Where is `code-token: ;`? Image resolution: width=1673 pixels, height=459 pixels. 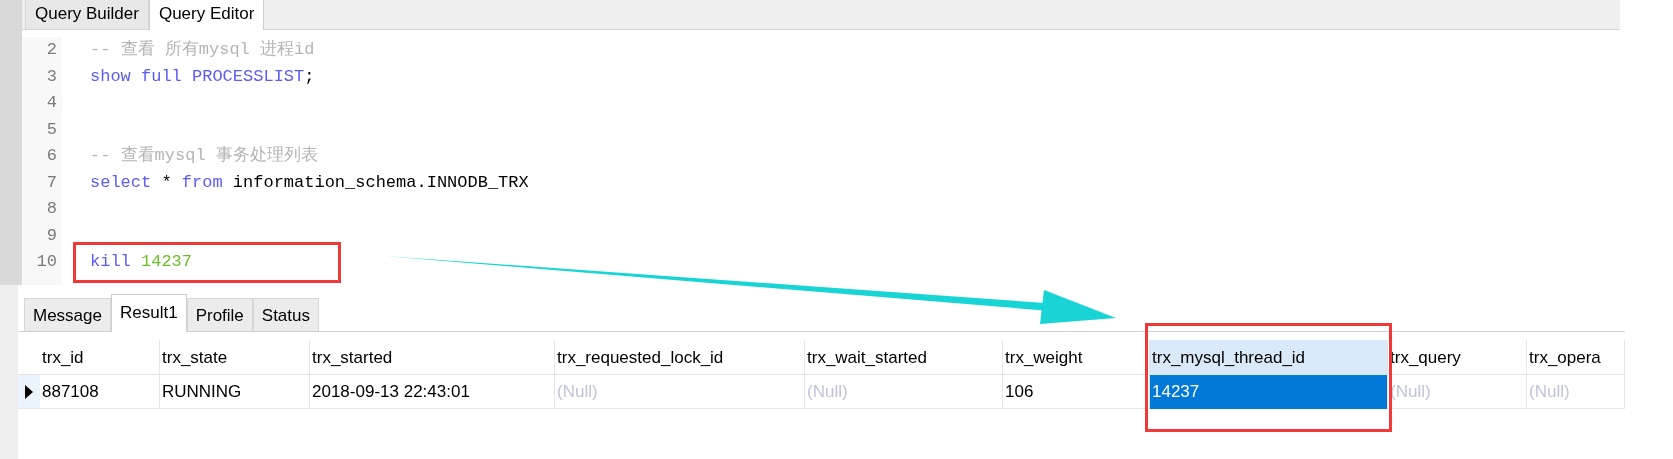 code-token: ; is located at coordinates (309, 76).